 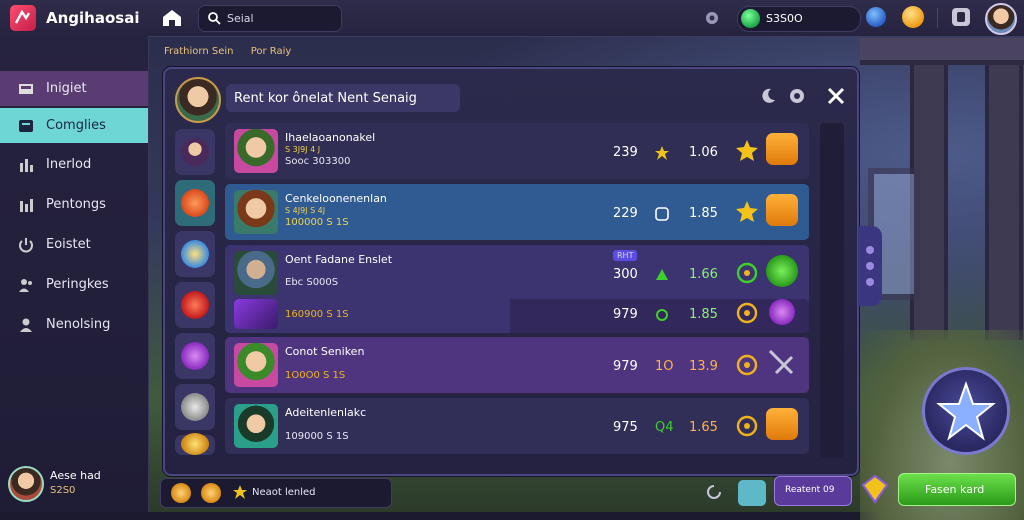 I want to click on hammer-icon, so click(x=195, y=254).